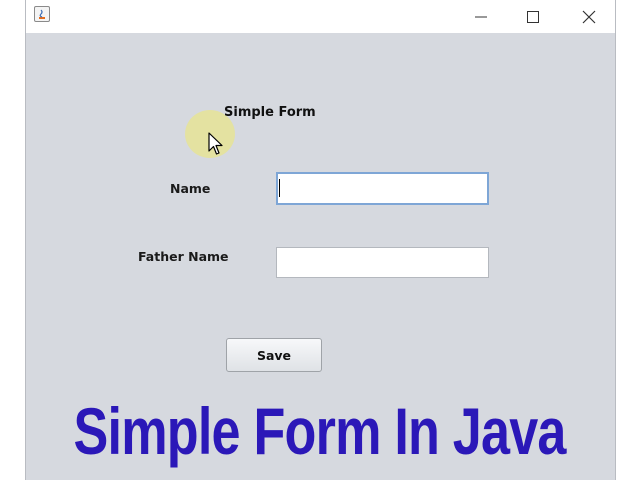  I want to click on mouse-pointer-icon, so click(215, 143).